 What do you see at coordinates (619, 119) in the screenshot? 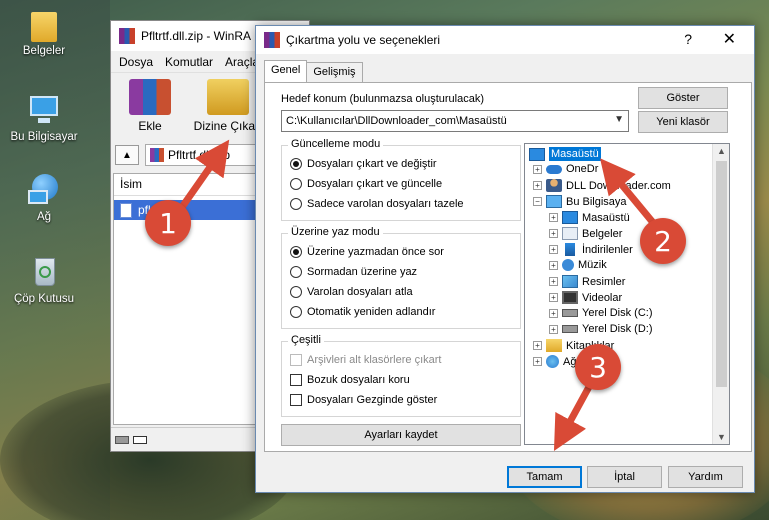
I see `chevron-down-icon: ▼` at bounding box center [619, 119].